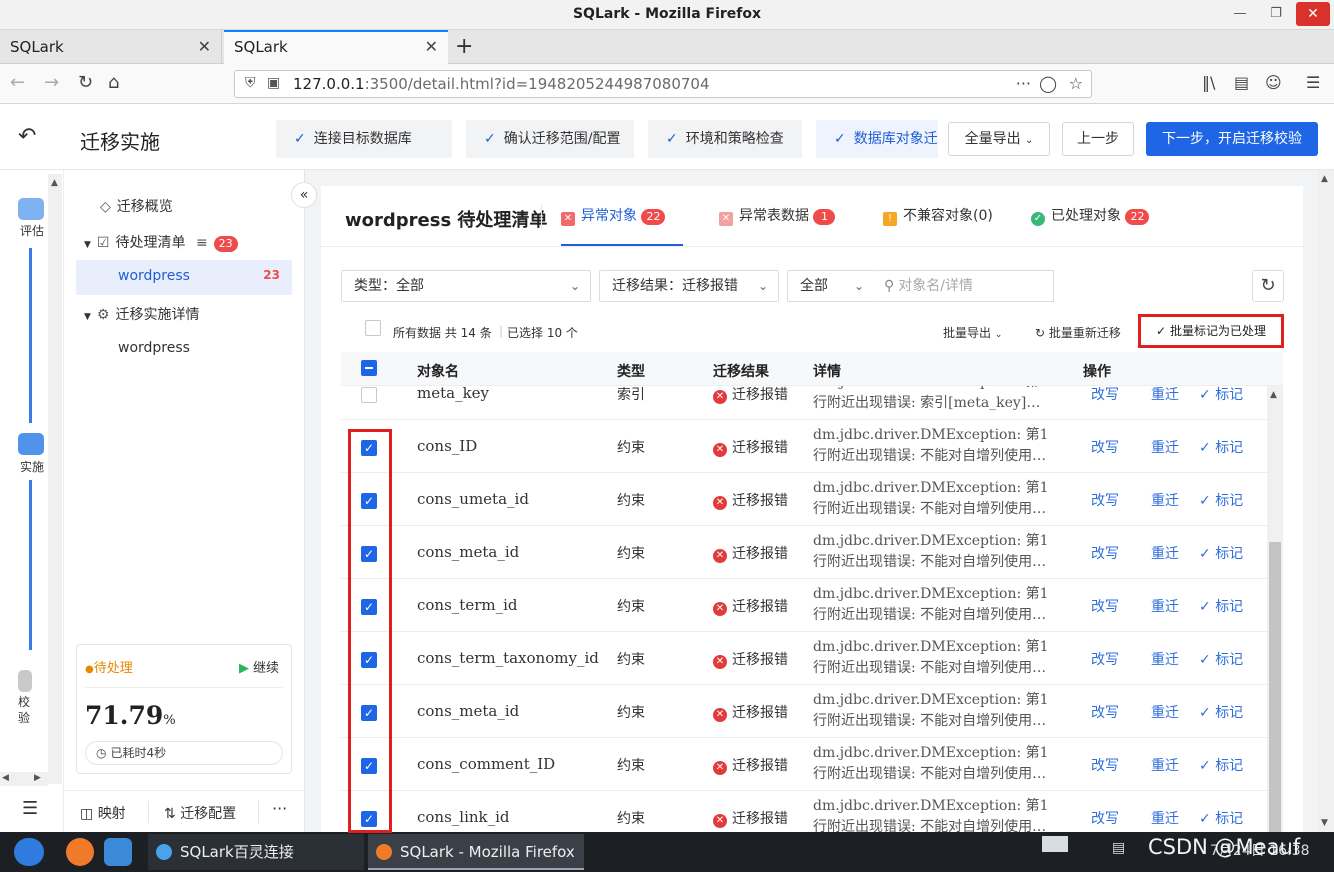  I want to click on taskbar-task-firefox: SQLark - Mozilla Firefox, so click(476, 852).